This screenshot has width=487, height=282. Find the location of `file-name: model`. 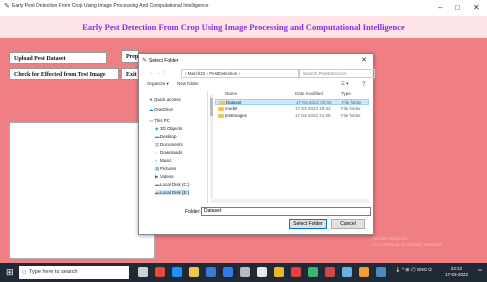

file-name: model is located at coordinates (231, 108).